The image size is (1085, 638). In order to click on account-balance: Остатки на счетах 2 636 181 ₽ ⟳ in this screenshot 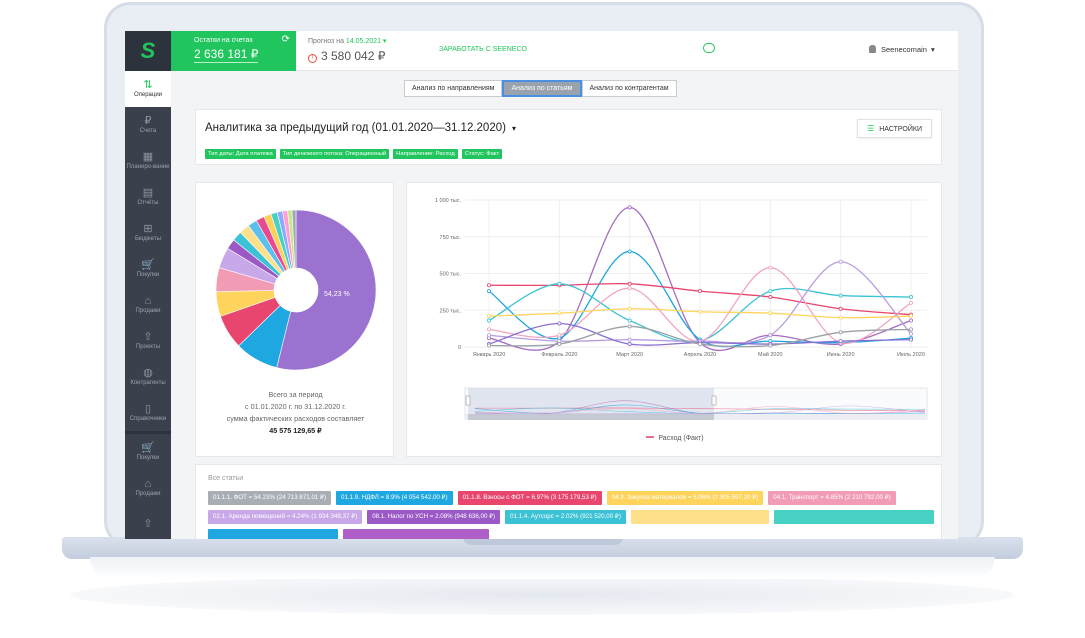, I will do `click(233, 51)`.